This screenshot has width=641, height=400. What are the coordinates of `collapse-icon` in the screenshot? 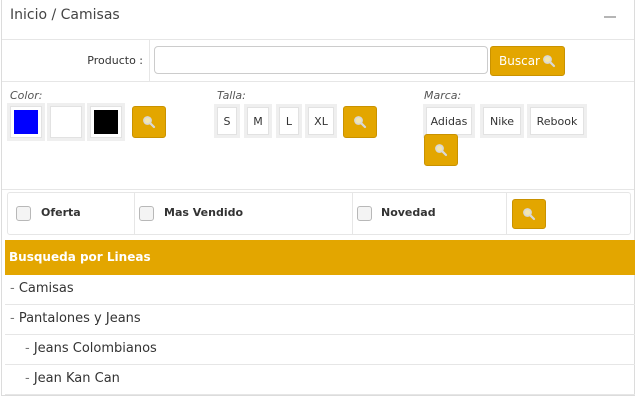 It's located at (610, 17).